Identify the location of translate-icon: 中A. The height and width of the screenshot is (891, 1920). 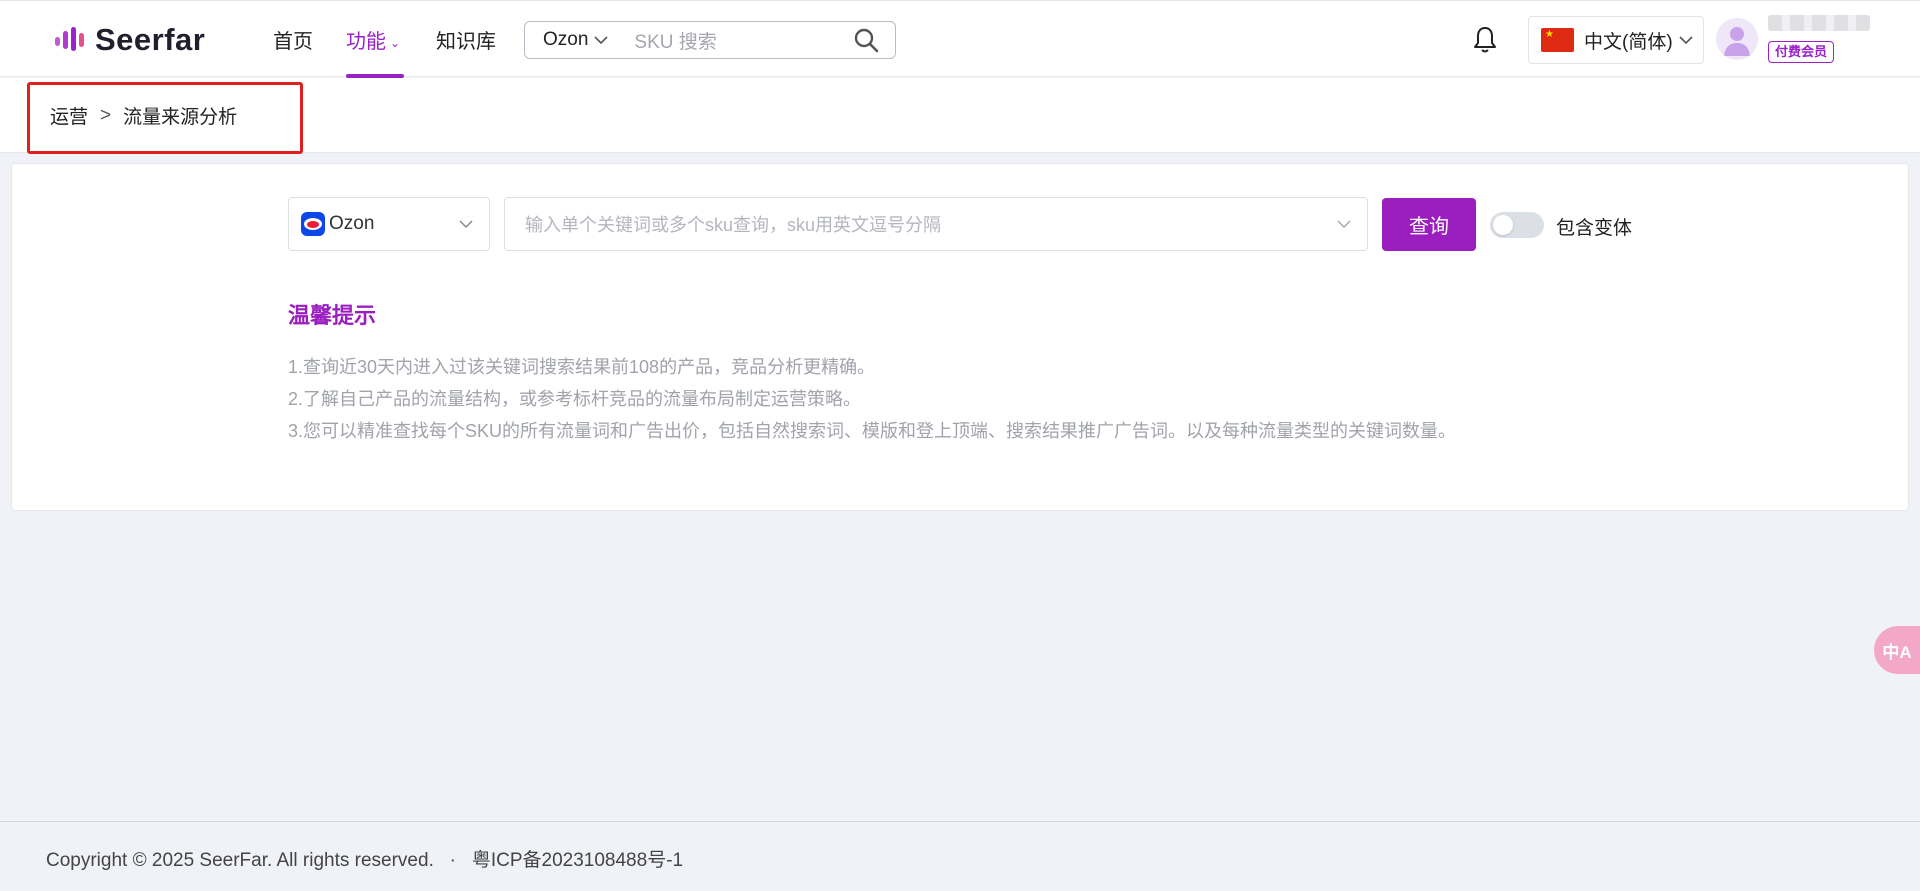
(1897, 652).